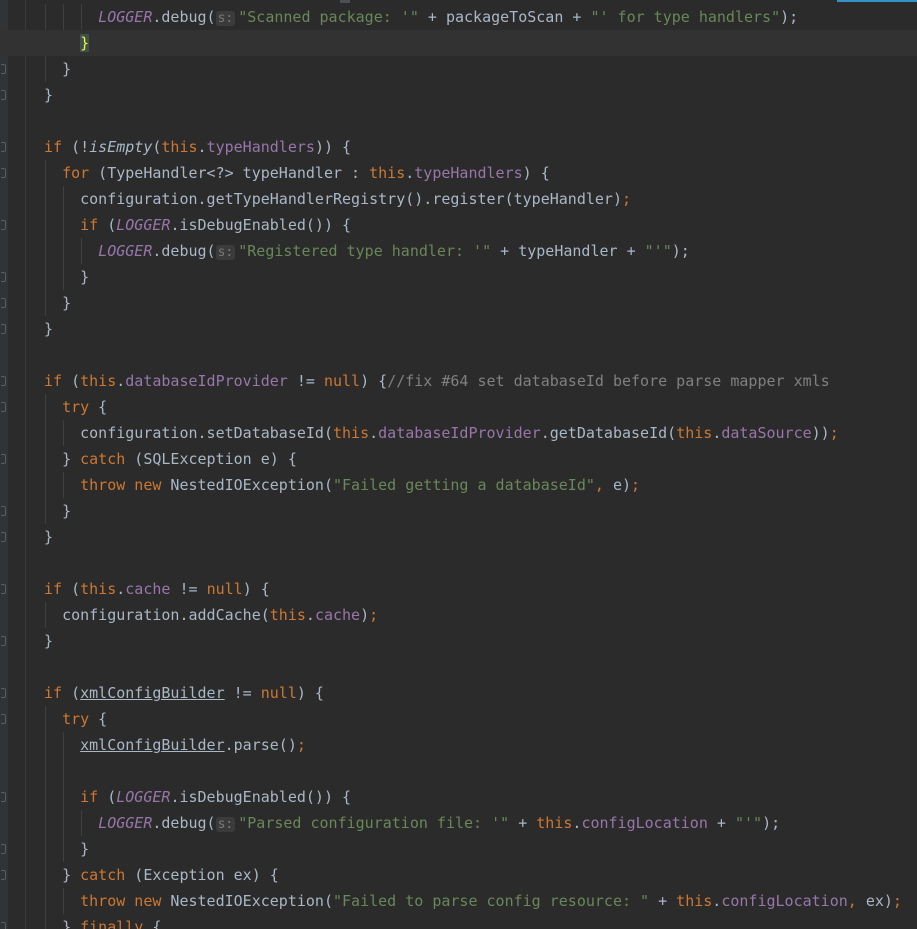 The image size is (917, 929). What do you see at coordinates (202, 875) in the screenshot?
I see `code-token: (Exception ex) {` at bounding box center [202, 875].